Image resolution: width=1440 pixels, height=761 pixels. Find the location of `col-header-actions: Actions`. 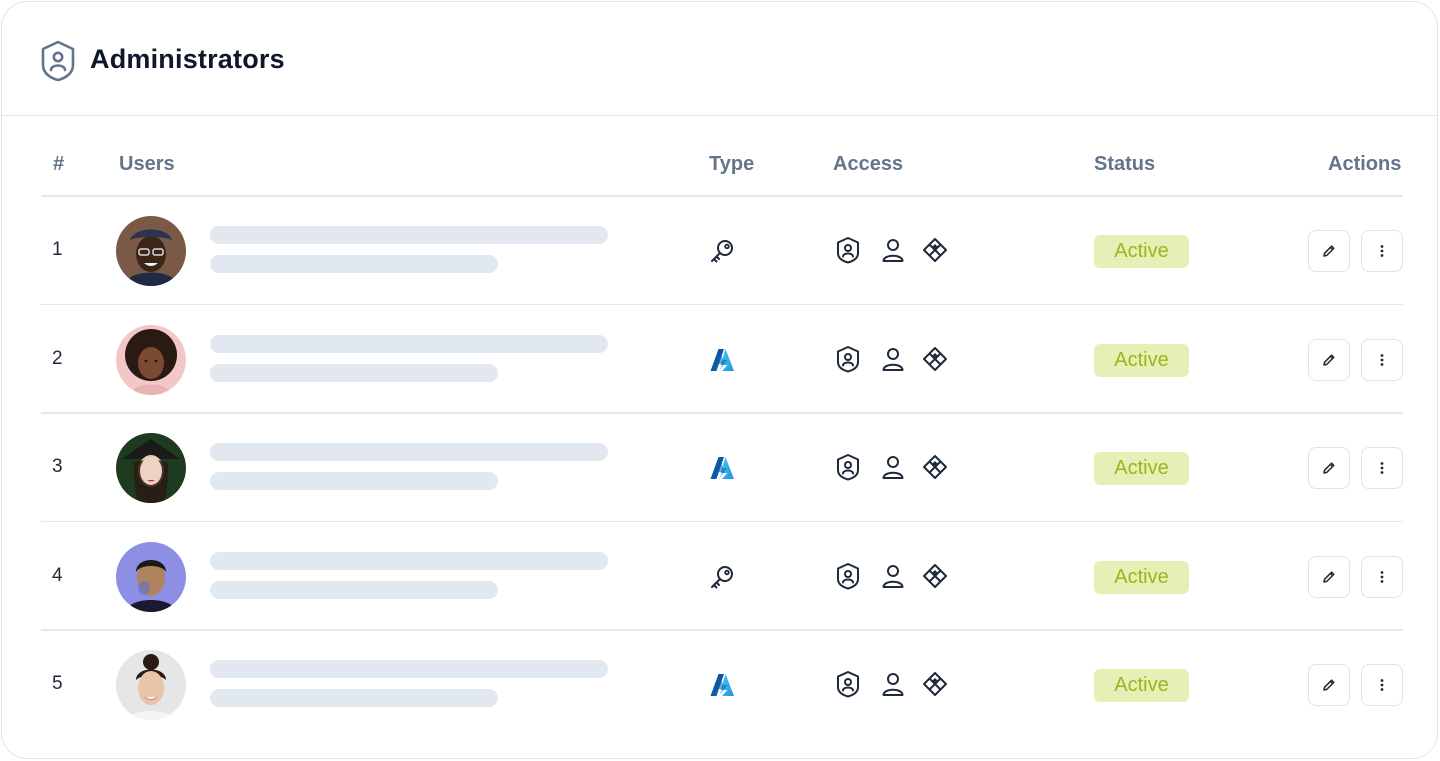

col-header-actions: Actions is located at coordinates (1365, 164).